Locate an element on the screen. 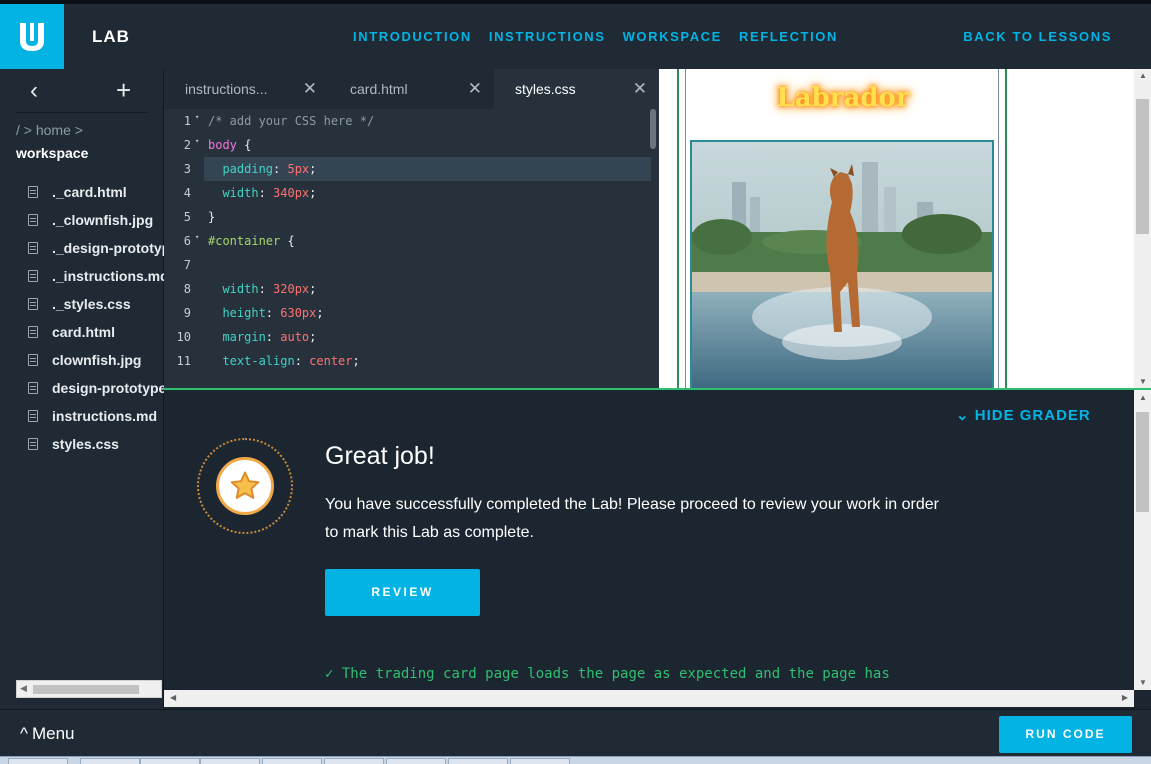 The height and width of the screenshot is (764, 1151). file-name: design-prototype is located at coordinates (108, 388).